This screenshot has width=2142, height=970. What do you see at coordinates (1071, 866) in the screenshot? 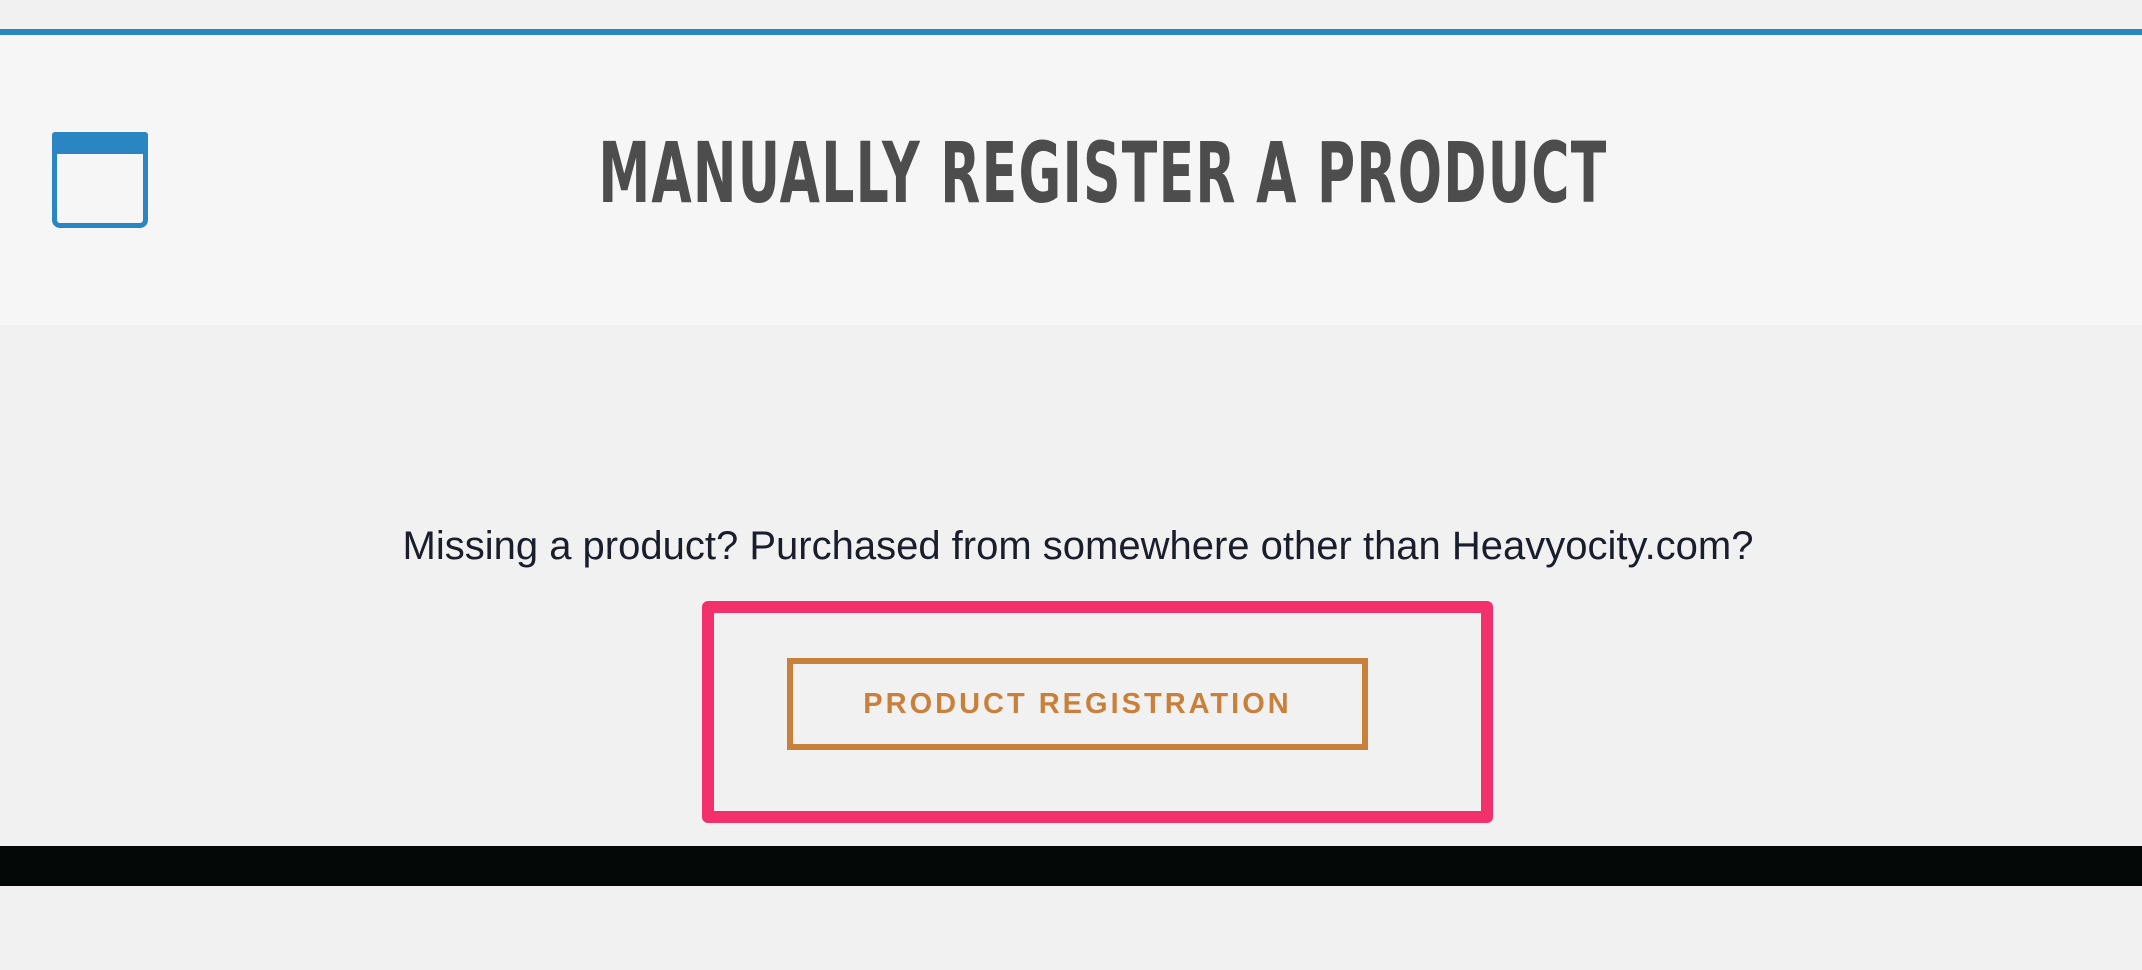
I see `footer-bar` at bounding box center [1071, 866].